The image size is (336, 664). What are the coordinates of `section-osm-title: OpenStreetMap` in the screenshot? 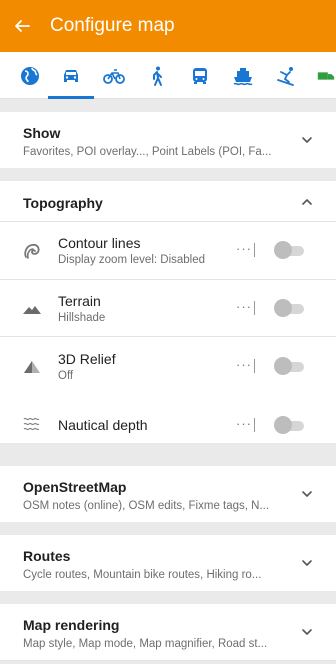 It's located at (75, 487).